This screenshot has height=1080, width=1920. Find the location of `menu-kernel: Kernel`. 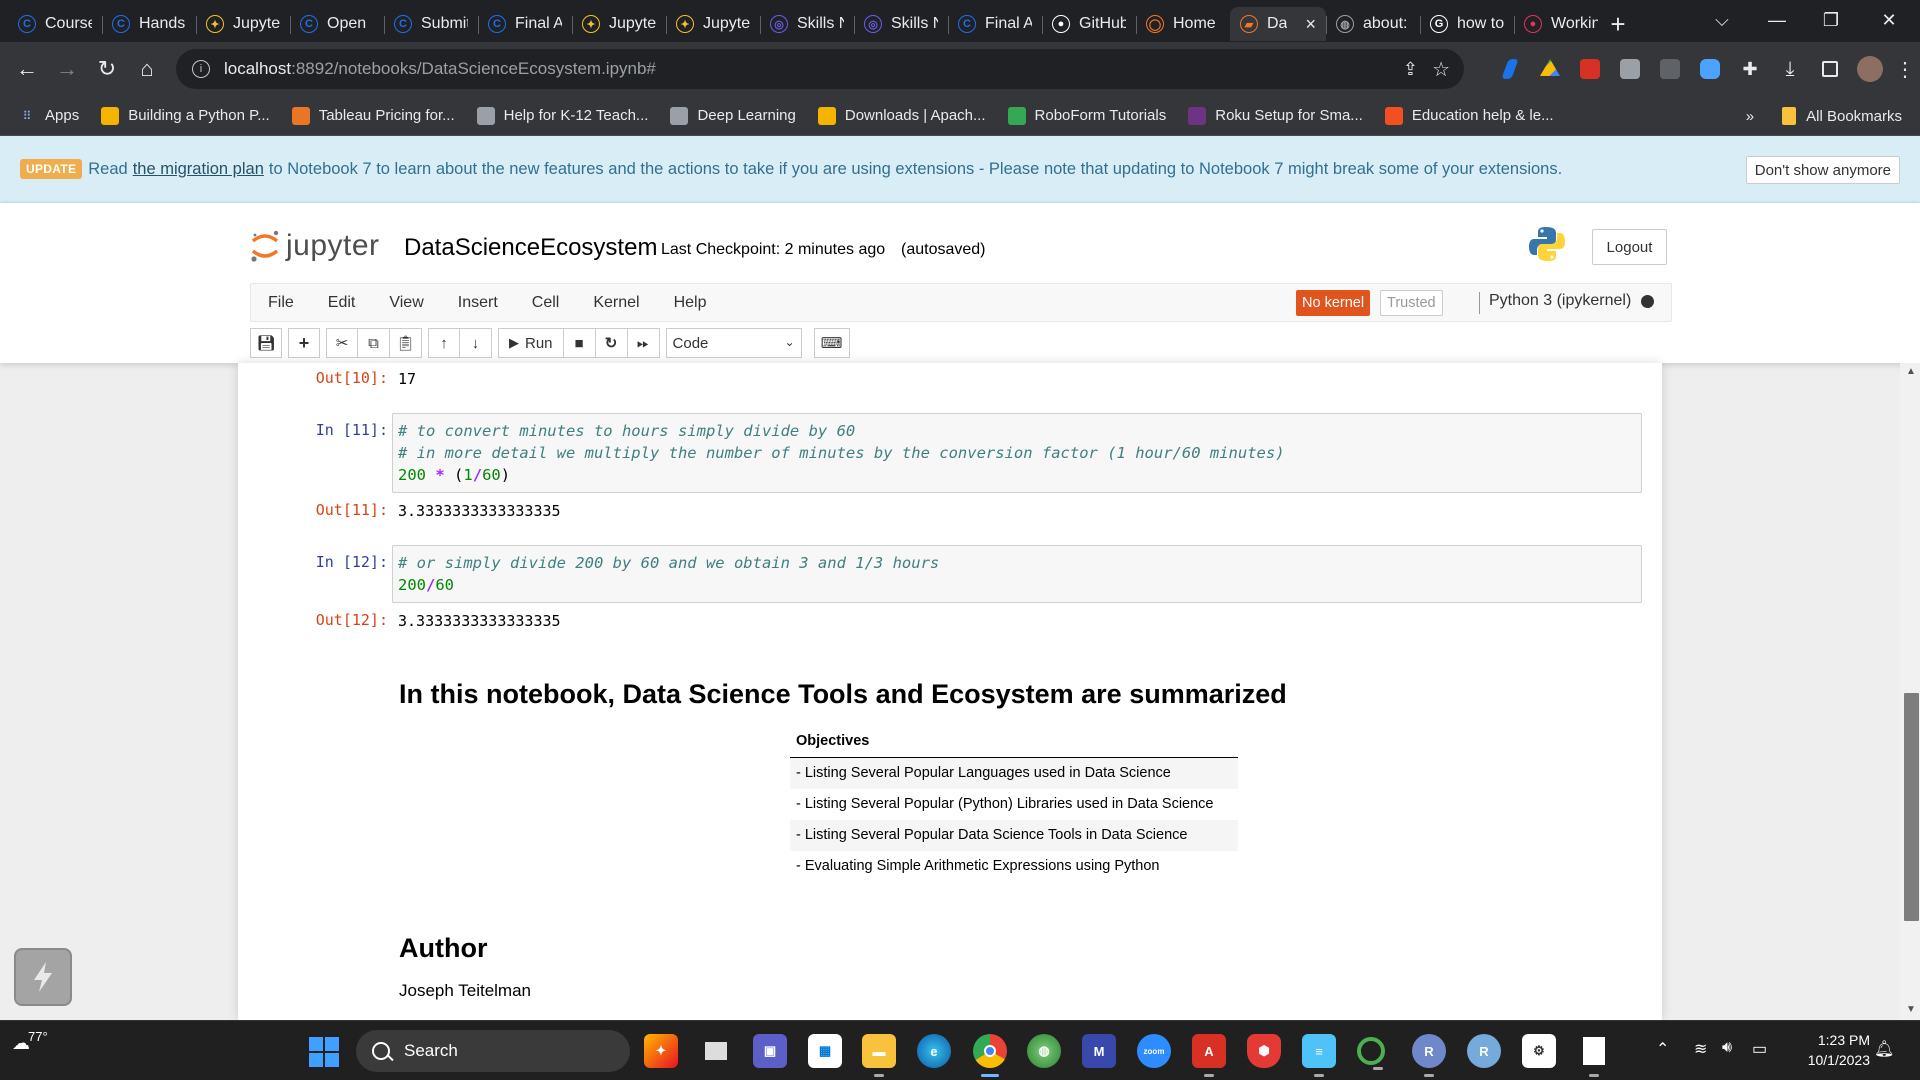

menu-kernel: Kernel is located at coordinates (616, 303).